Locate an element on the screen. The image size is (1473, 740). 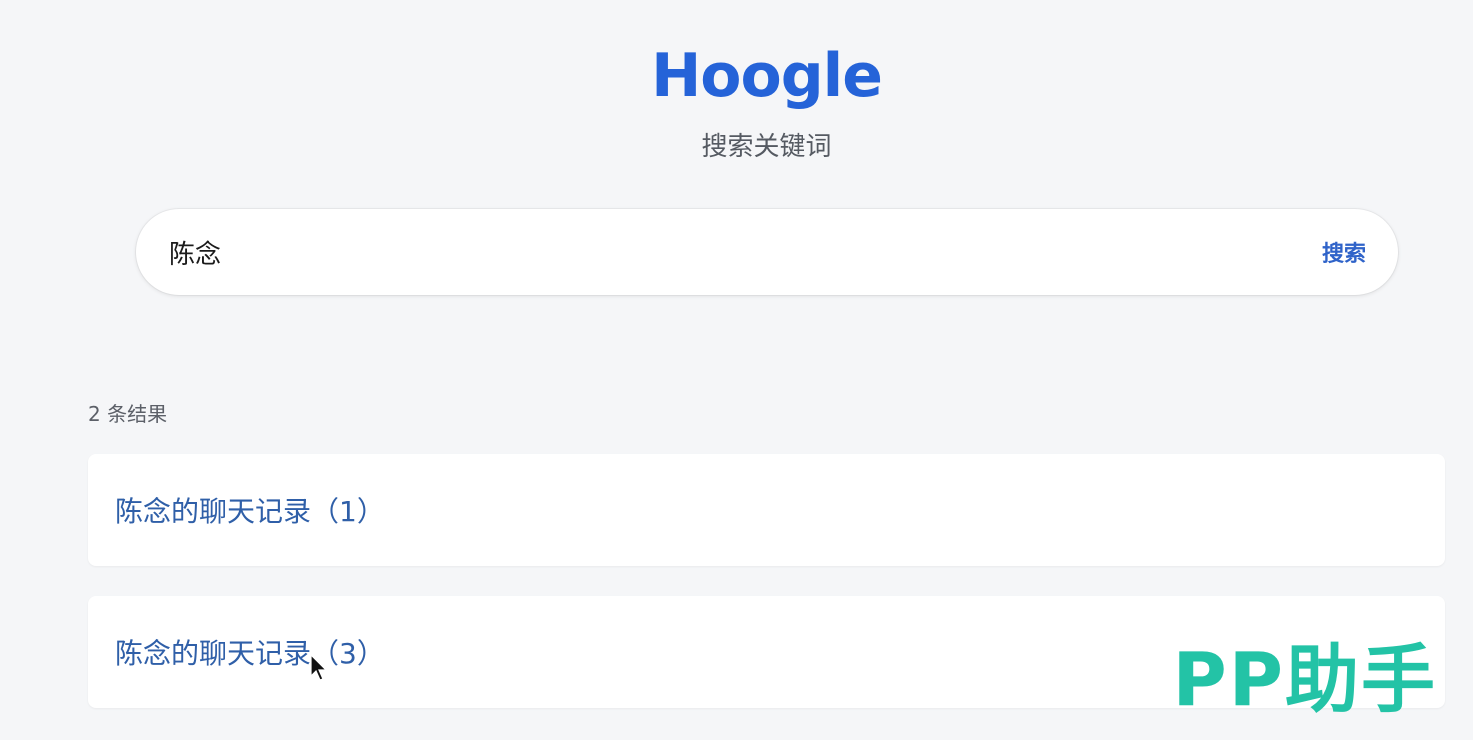
search-button: 搜索 is located at coordinates (1344, 252).